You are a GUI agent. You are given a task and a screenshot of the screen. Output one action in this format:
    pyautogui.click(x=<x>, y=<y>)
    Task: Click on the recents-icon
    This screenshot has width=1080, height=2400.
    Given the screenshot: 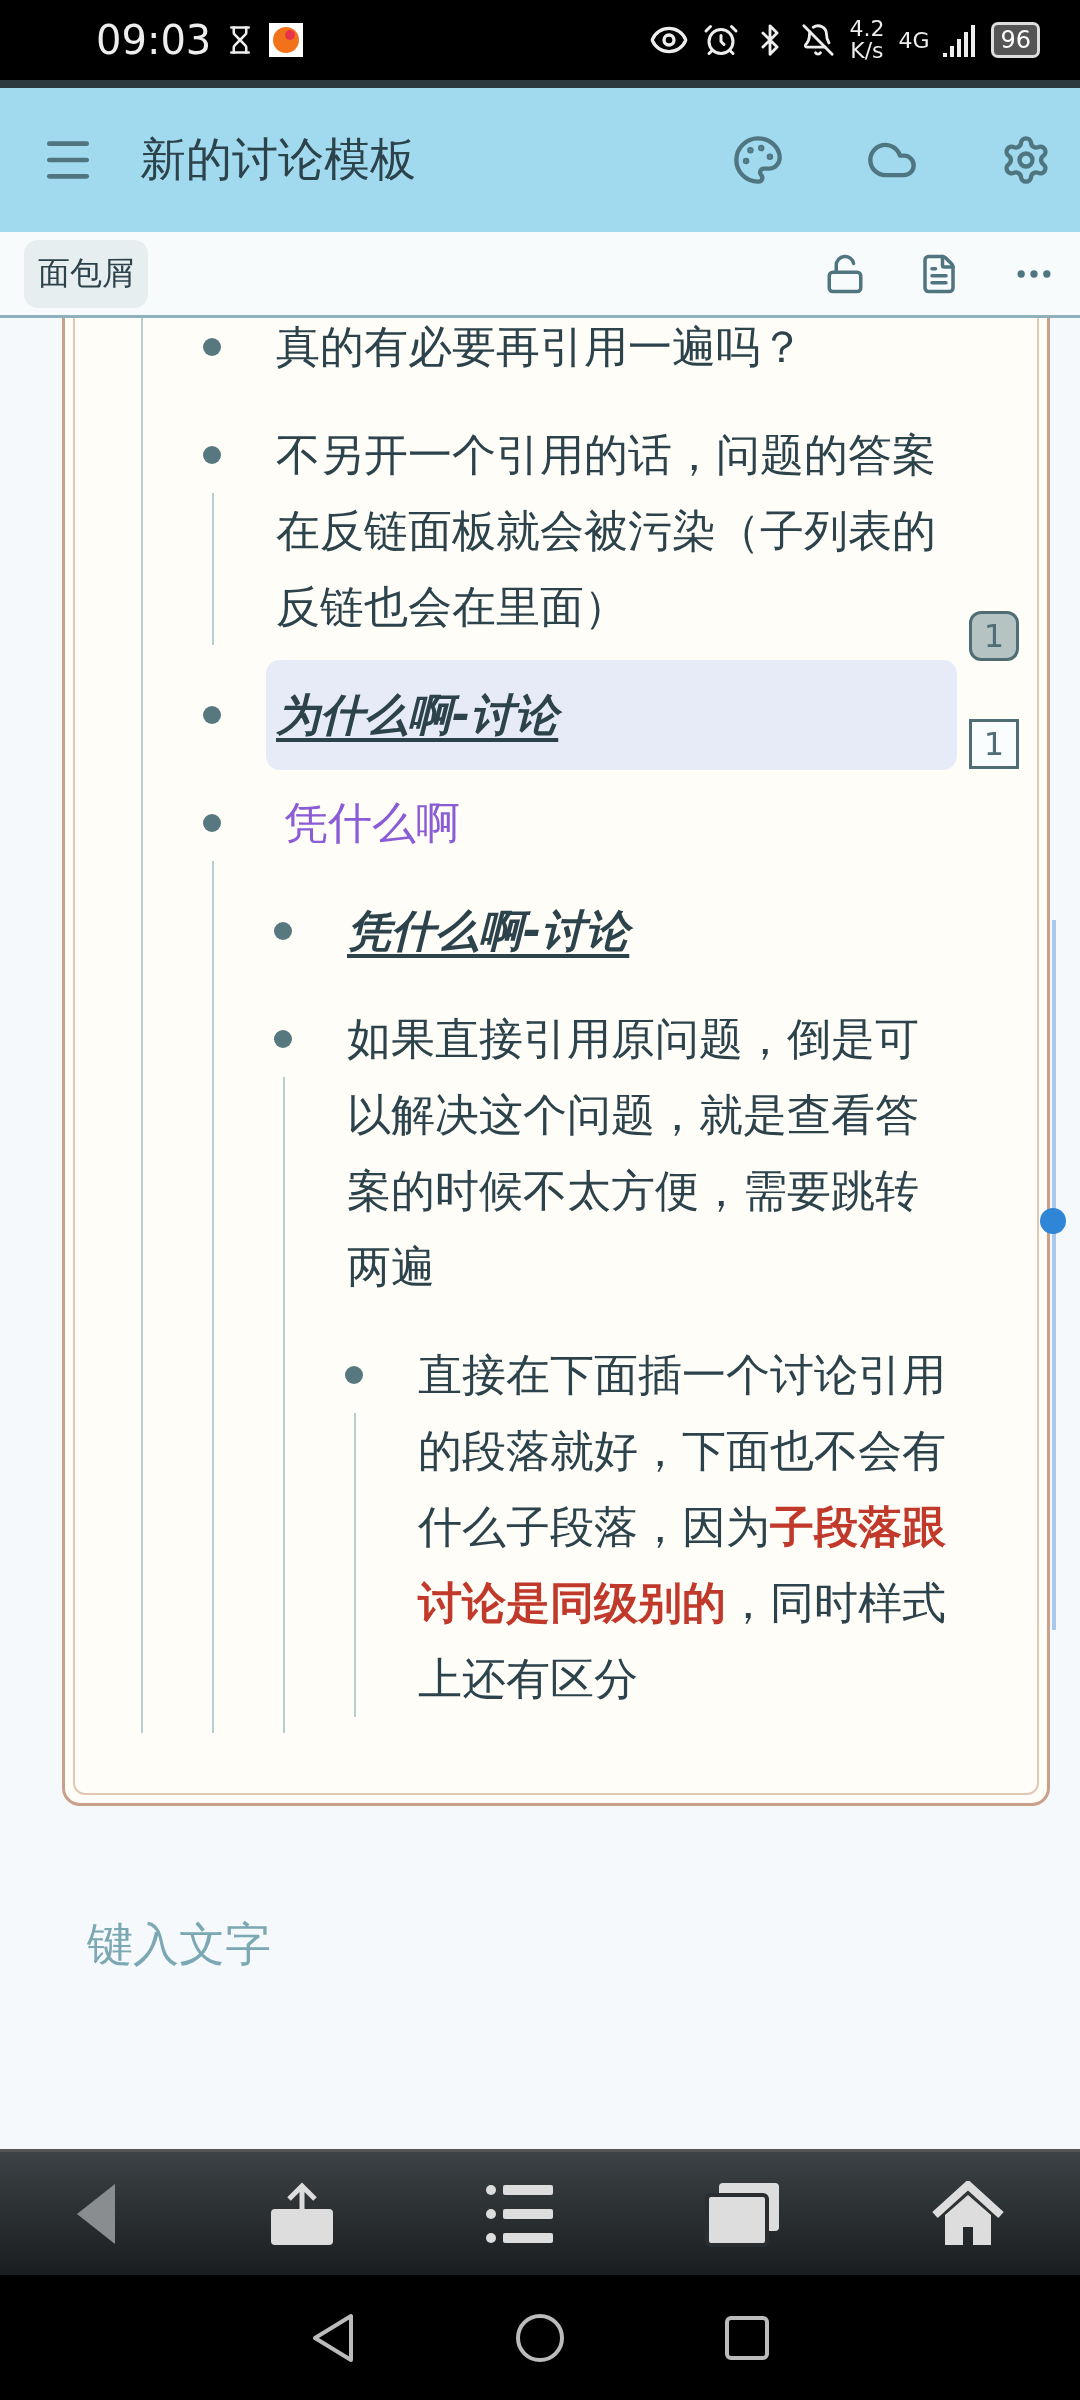 What is the action you would take?
    pyautogui.click(x=747, y=2337)
    